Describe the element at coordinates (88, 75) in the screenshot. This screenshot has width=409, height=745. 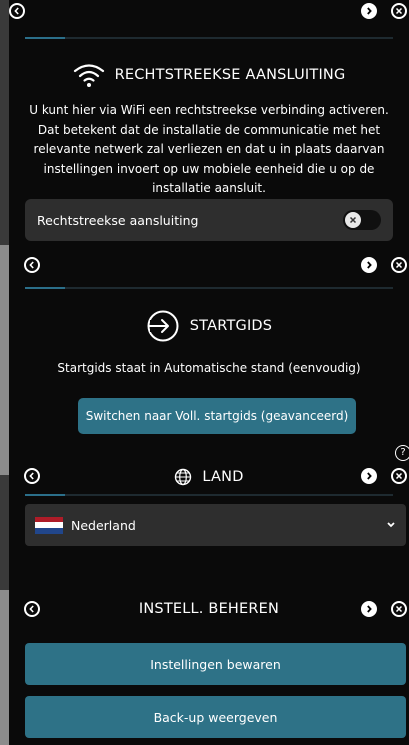
I see `wifi-icon` at that location.